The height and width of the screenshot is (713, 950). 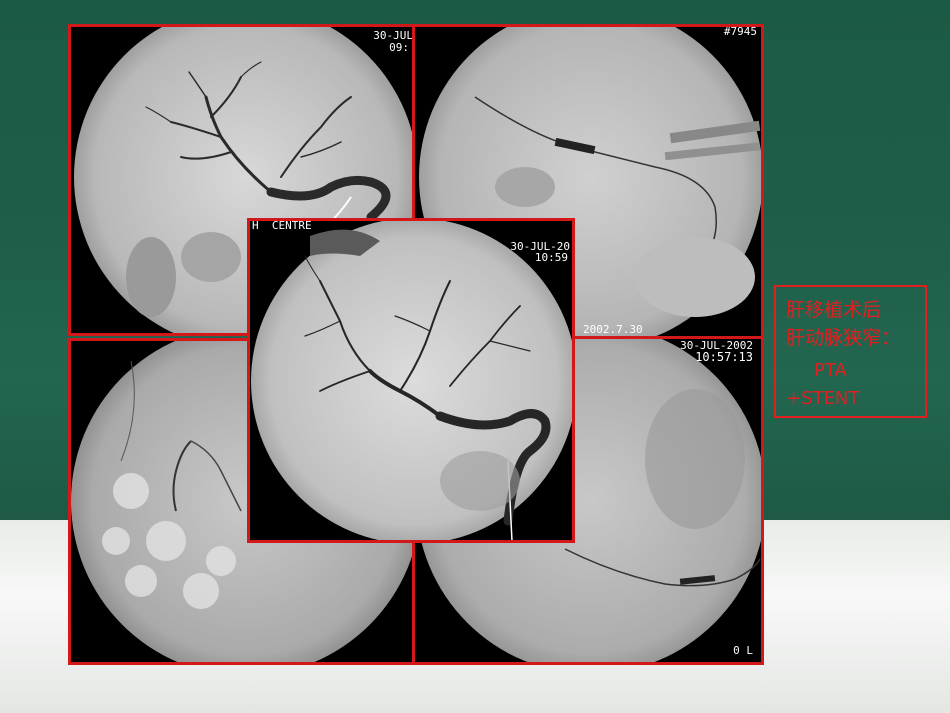 What do you see at coordinates (823, 398) in the screenshot?
I see `caption-line-4: +STENT` at bounding box center [823, 398].